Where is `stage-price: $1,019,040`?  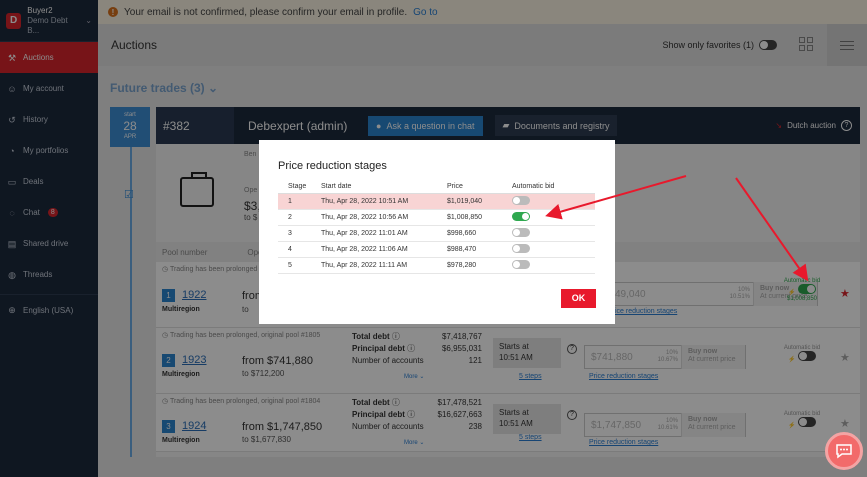
stage-price: $1,019,040 is located at coordinates (479, 201).